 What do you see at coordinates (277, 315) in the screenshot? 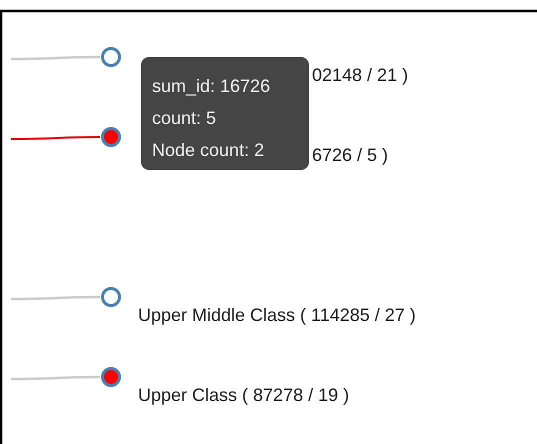
I see `node-label: Upper Middle Class ( 114285 / 27 )` at bounding box center [277, 315].